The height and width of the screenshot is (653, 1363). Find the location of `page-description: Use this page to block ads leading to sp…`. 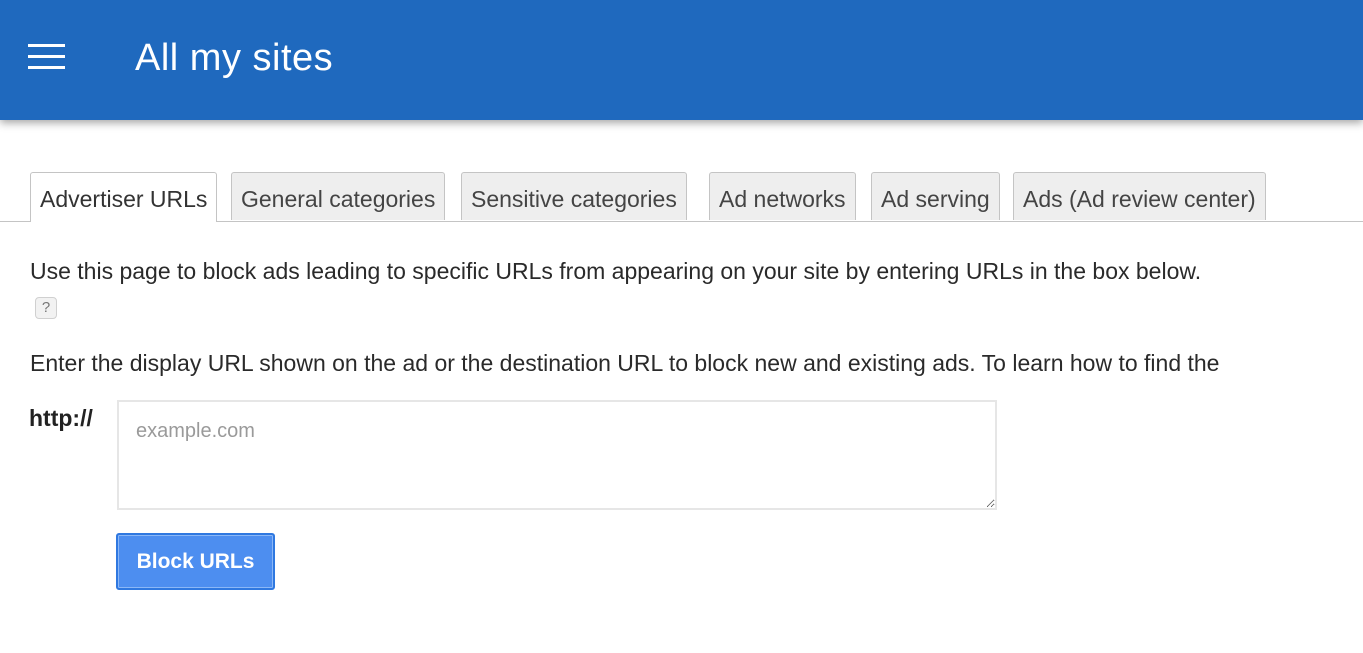

page-description: Use this page to block ads leading to sp… is located at coordinates (616, 271).